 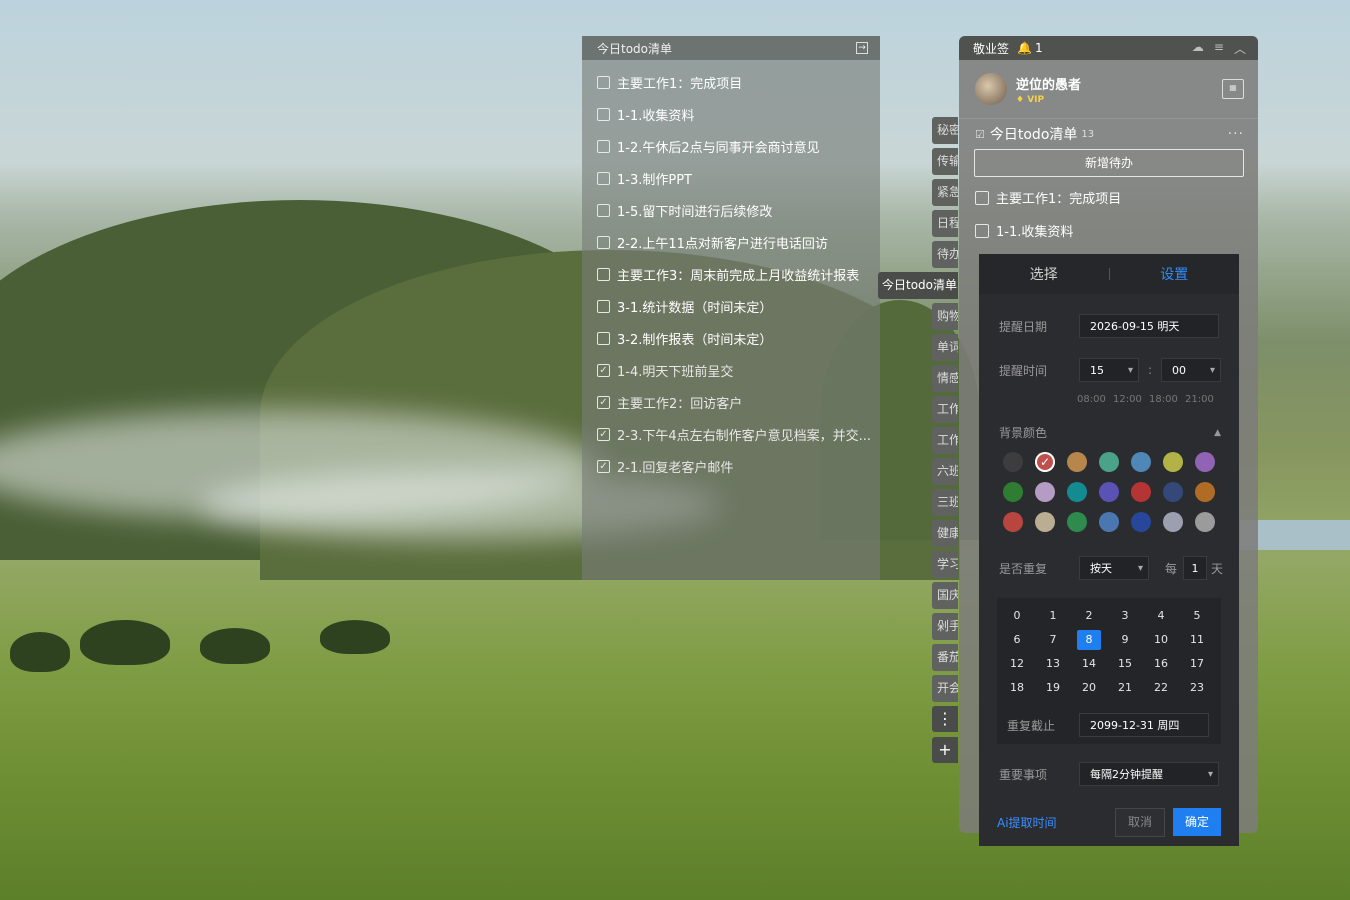 I want to click on color-swatch-selected: ✓, so click(x=1045, y=462).